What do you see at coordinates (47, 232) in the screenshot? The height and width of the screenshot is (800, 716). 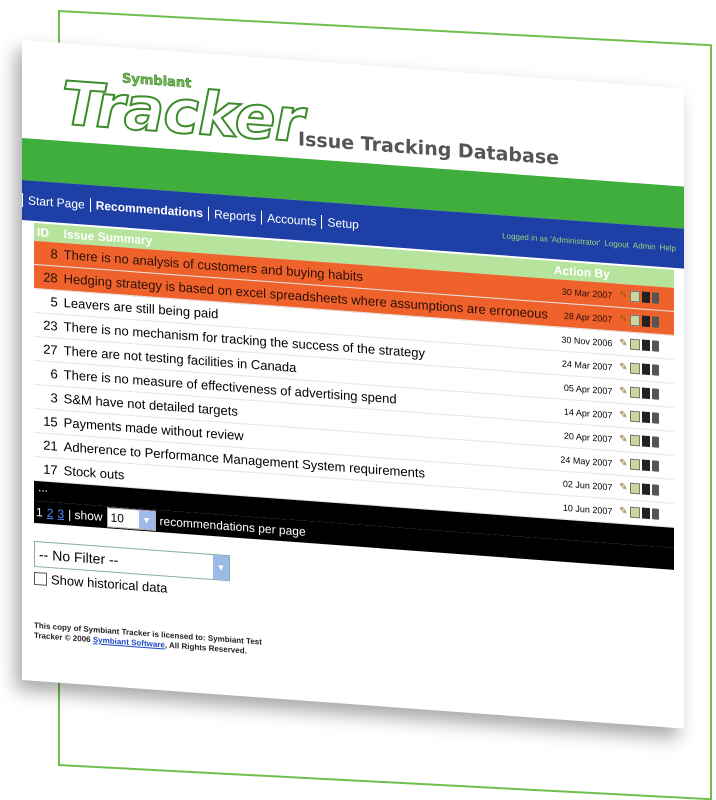 I see `header-id: ID` at bounding box center [47, 232].